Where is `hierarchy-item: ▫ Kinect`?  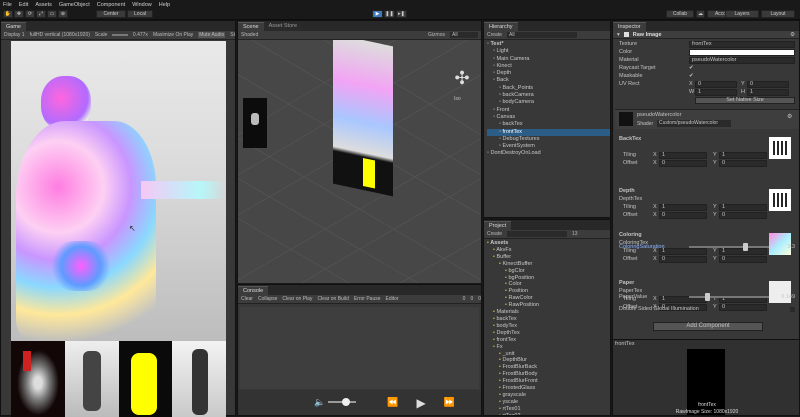
hierarchy-item: ▫ Kinect is located at coordinates (548, 66).